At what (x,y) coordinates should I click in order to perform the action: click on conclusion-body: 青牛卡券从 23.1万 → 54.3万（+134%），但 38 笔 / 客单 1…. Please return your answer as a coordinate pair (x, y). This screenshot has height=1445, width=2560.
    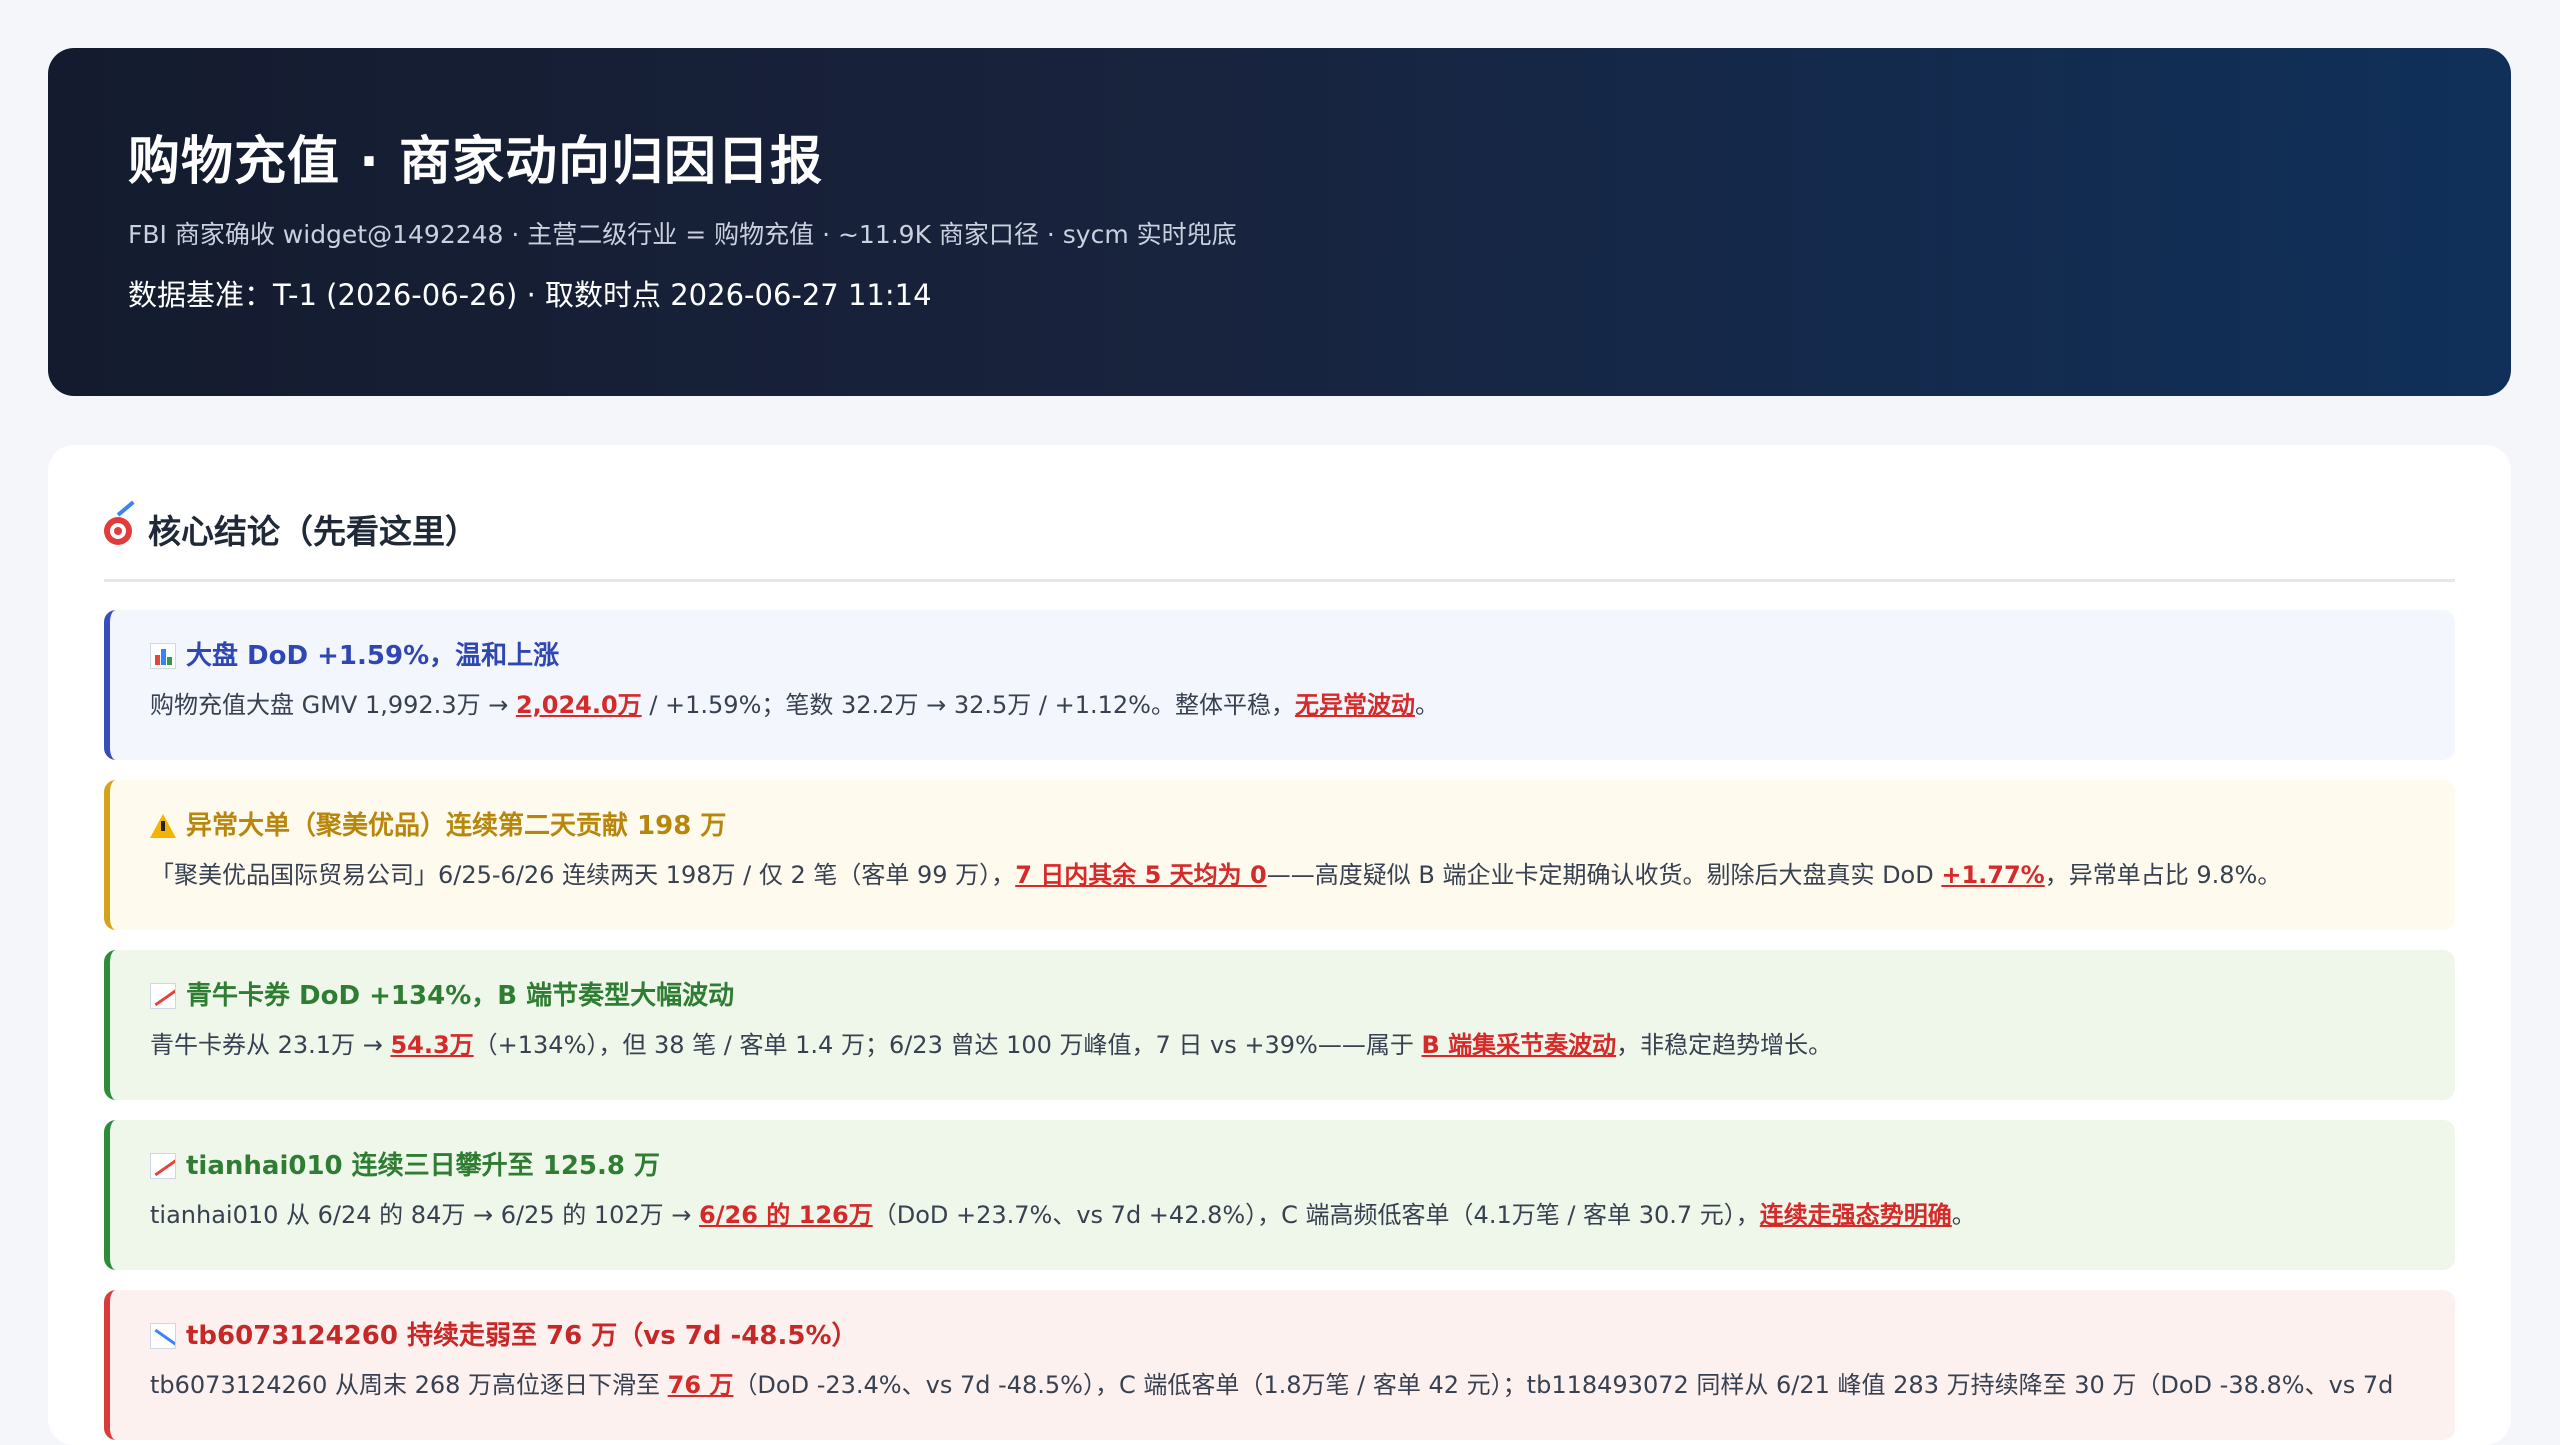
    Looking at the image, I should click on (1302, 1045).